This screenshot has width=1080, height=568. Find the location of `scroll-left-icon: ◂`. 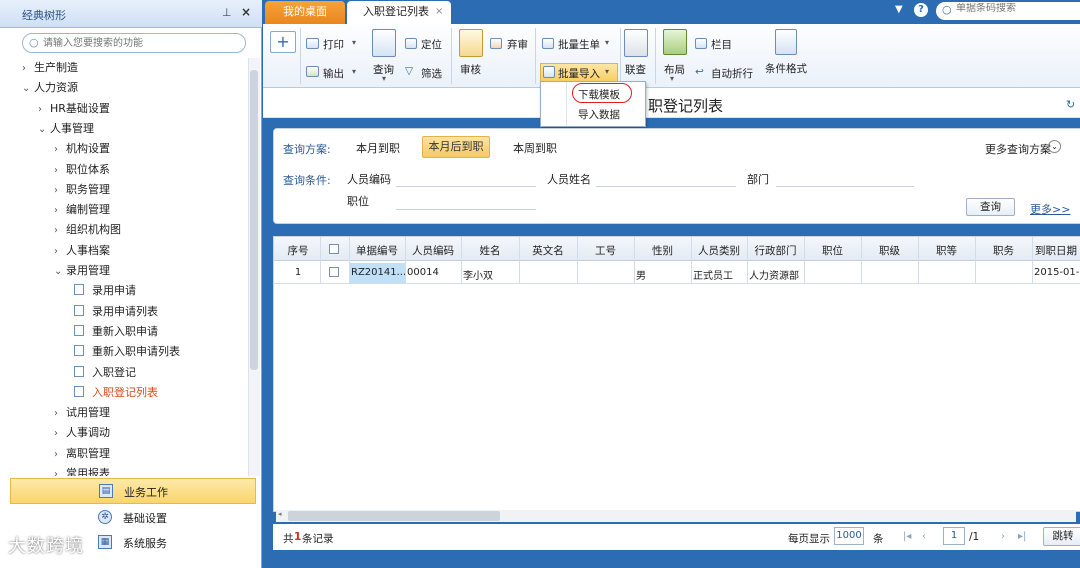

scroll-left-icon: ◂ is located at coordinates (280, 514).